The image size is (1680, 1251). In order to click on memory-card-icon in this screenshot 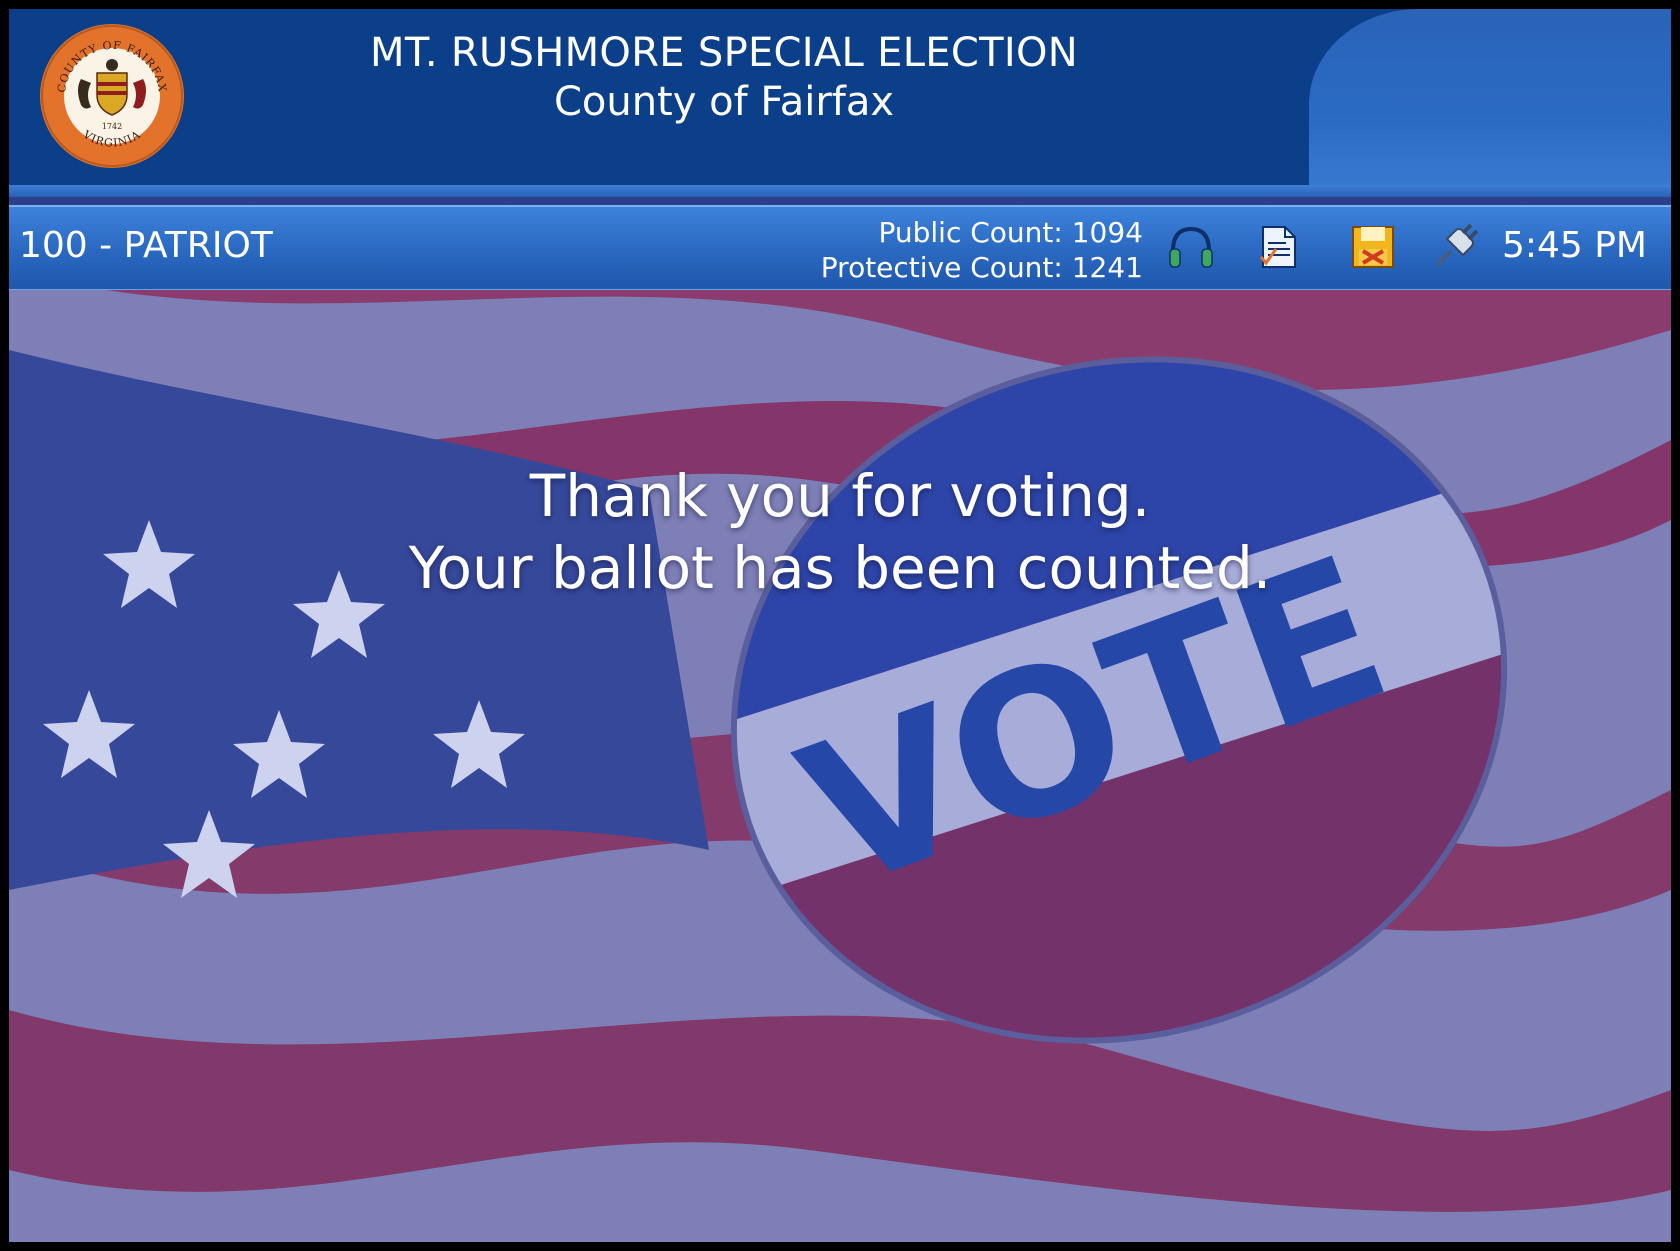, I will do `click(1373, 247)`.